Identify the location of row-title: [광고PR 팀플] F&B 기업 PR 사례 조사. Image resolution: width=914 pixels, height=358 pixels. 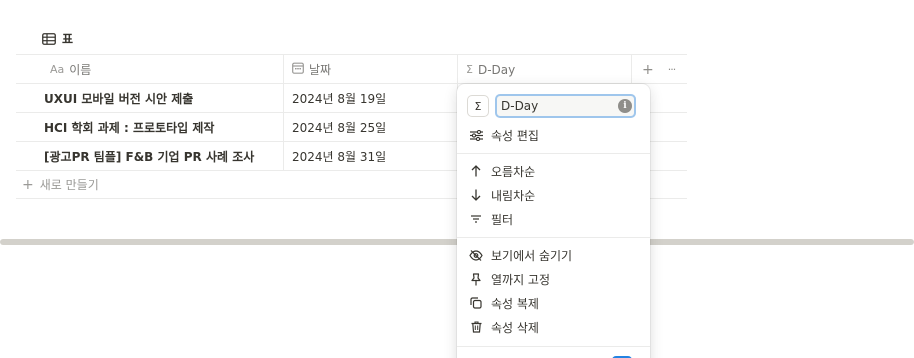
(159, 156).